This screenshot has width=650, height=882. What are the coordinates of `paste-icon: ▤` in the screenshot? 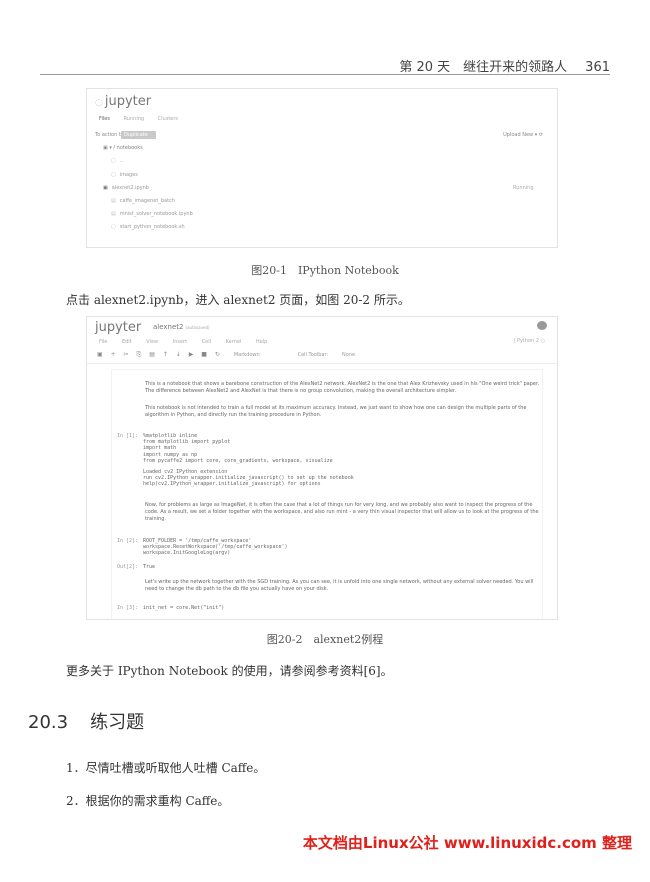 It's located at (152, 354).